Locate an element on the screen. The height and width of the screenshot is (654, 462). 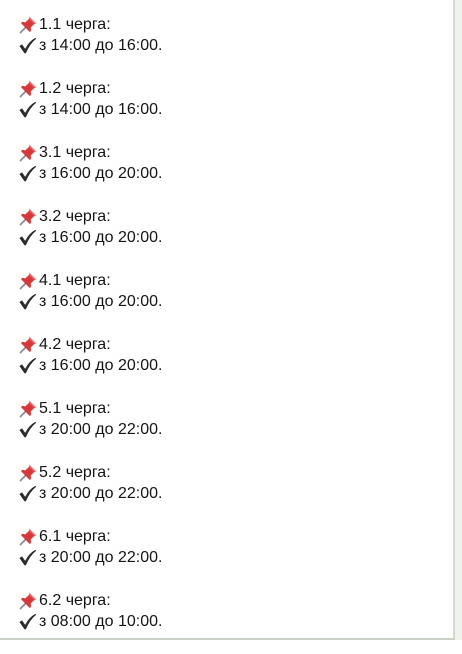
schedule-entry: 1.2 черга: з 14:00 до 16:00. is located at coordinates (228, 110).